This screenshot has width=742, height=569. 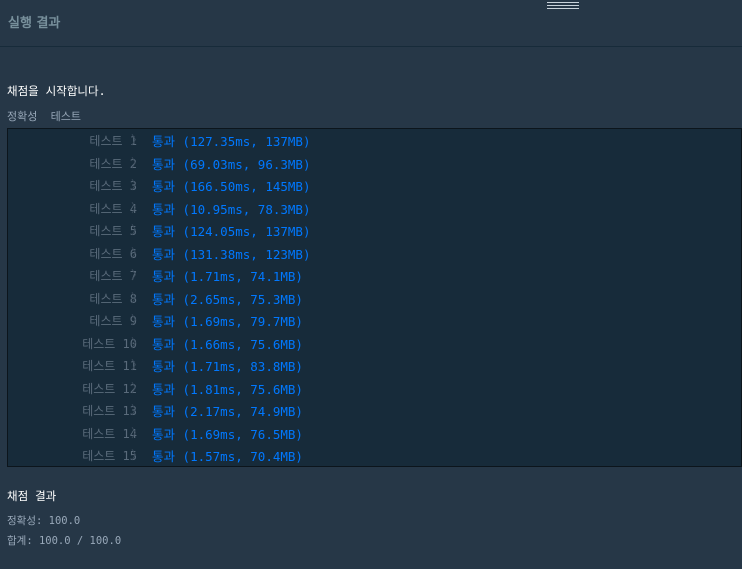 I want to click on test-result: 통과 (69.03ms, 96.3MB), so click(x=231, y=163).